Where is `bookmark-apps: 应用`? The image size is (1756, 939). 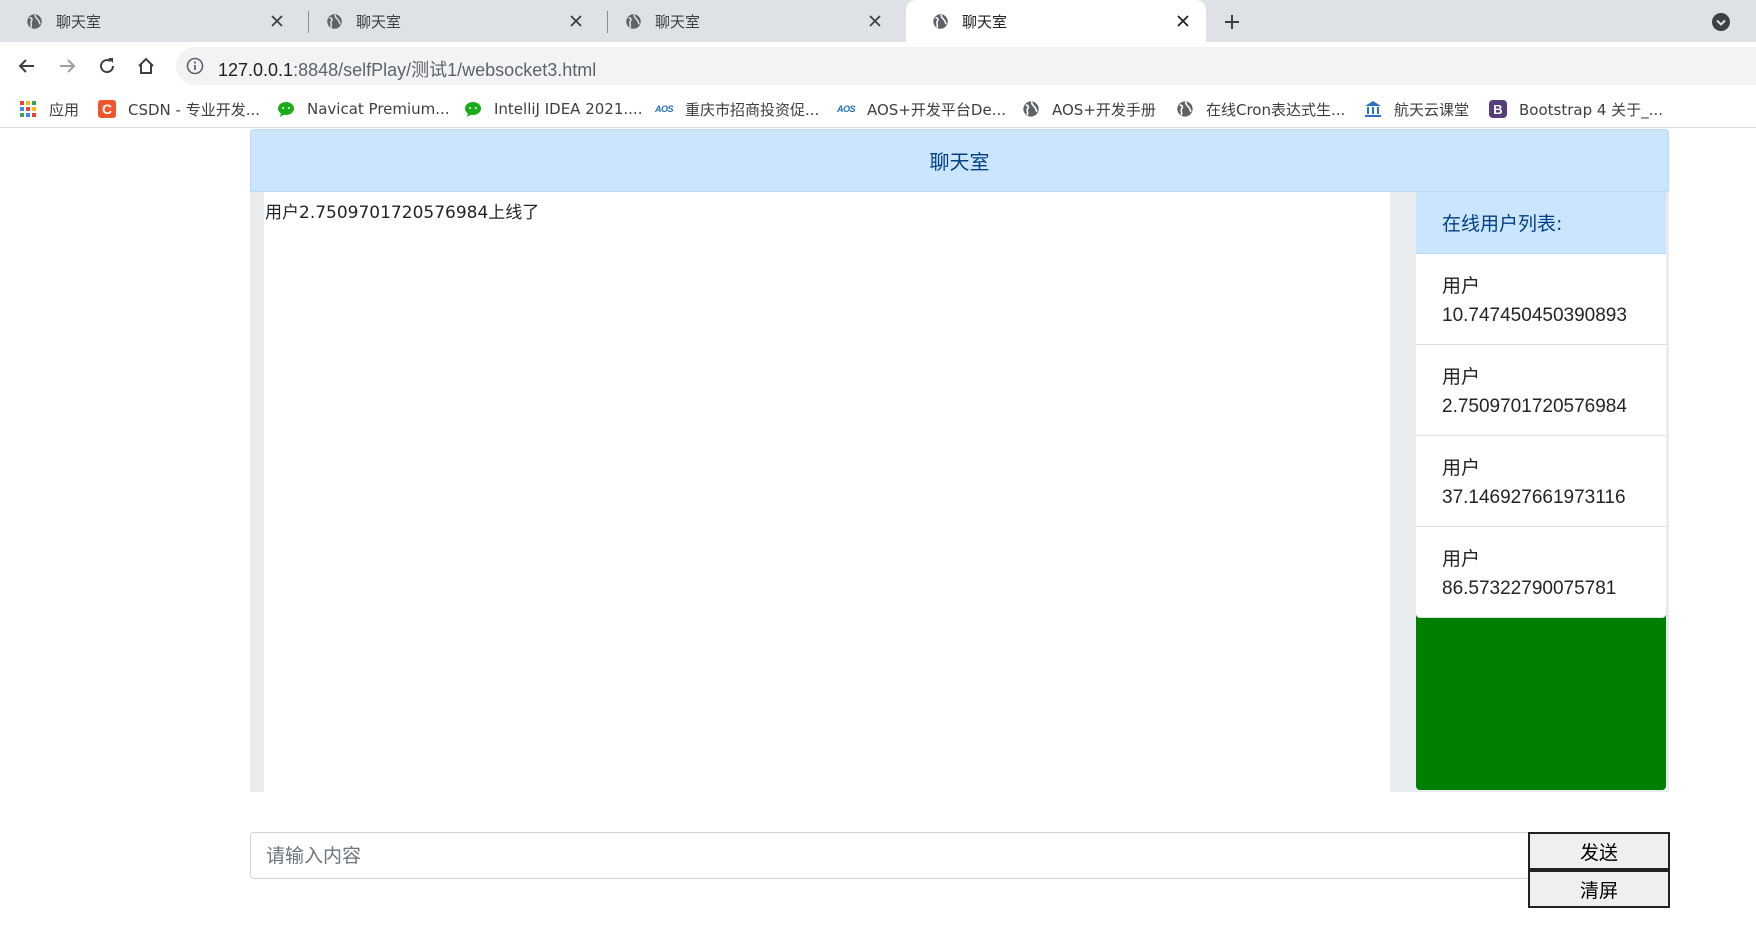 bookmark-apps: 应用 is located at coordinates (49, 109).